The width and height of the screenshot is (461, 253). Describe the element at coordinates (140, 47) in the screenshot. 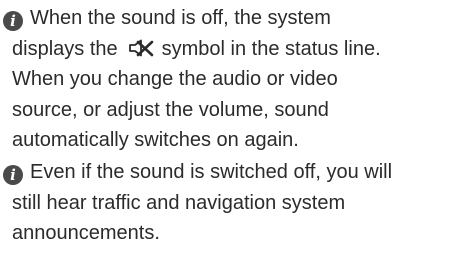

I see `speaker-muted-icon` at that location.